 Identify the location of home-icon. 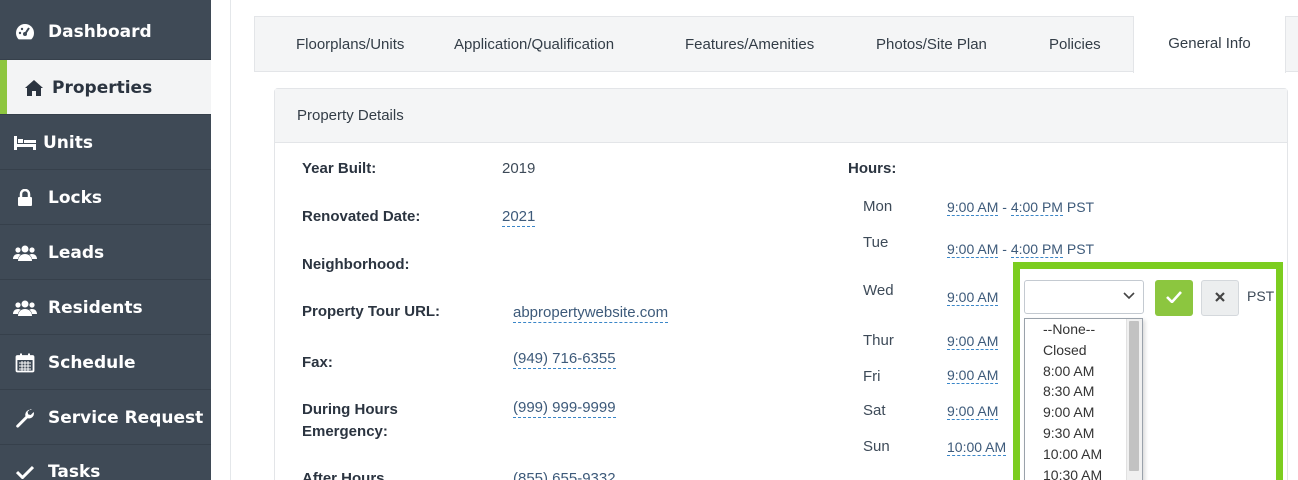
(34, 88).